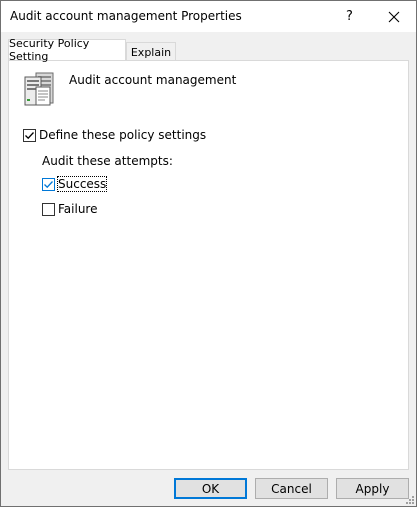 Image resolution: width=417 pixels, height=507 pixels. I want to click on tab-security-policy-setting: Security Policy Setting, so click(67, 50).